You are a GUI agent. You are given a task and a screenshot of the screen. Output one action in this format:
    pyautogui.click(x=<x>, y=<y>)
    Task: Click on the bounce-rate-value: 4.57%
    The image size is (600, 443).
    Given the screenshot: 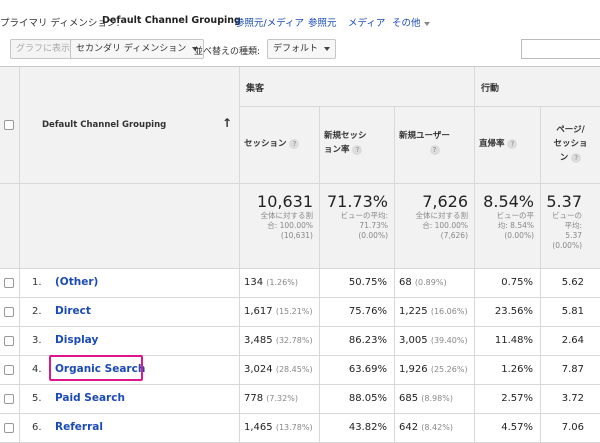 What is the action you would take?
    pyautogui.click(x=517, y=427)
    